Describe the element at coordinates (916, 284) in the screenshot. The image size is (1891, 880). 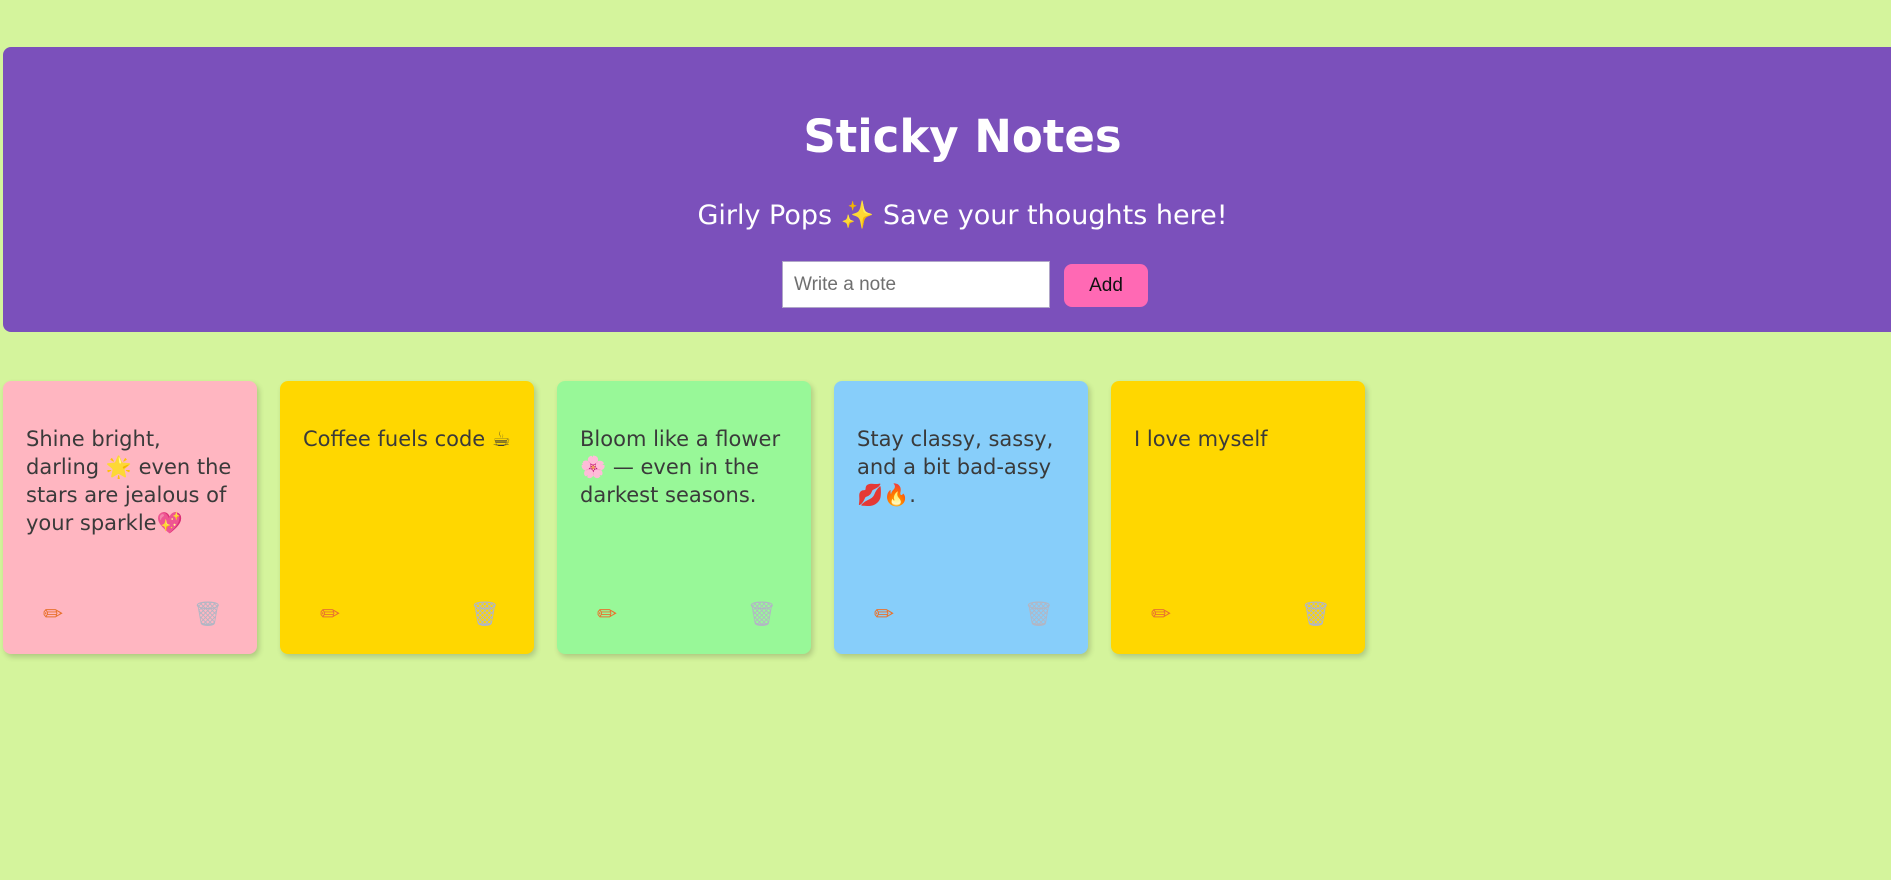
I see `note-input` at that location.